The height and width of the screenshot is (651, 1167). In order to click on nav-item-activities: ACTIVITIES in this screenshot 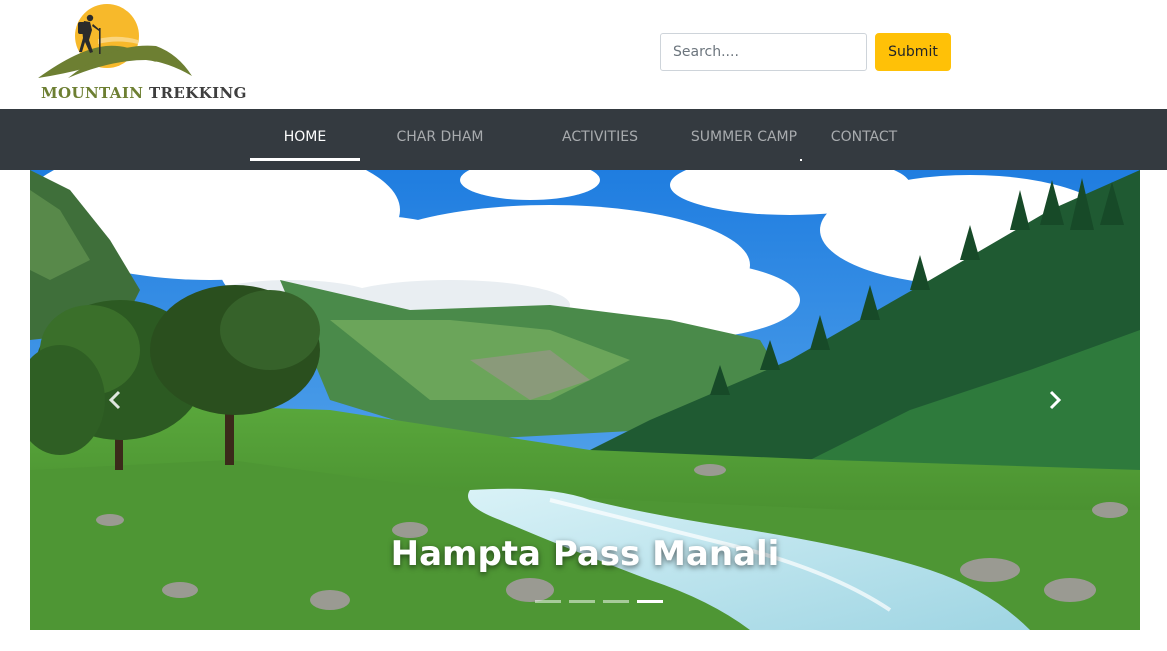, I will do `click(600, 139)`.